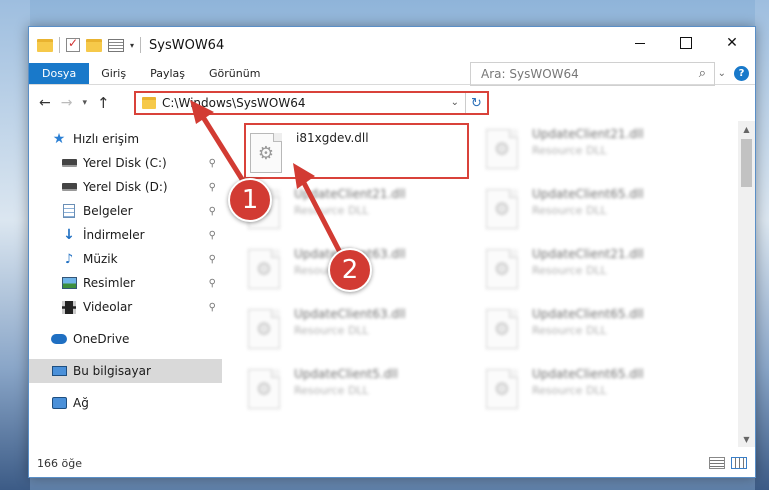  What do you see at coordinates (94, 45) in the screenshot?
I see `new-folder-icon` at bounding box center [94, 45].